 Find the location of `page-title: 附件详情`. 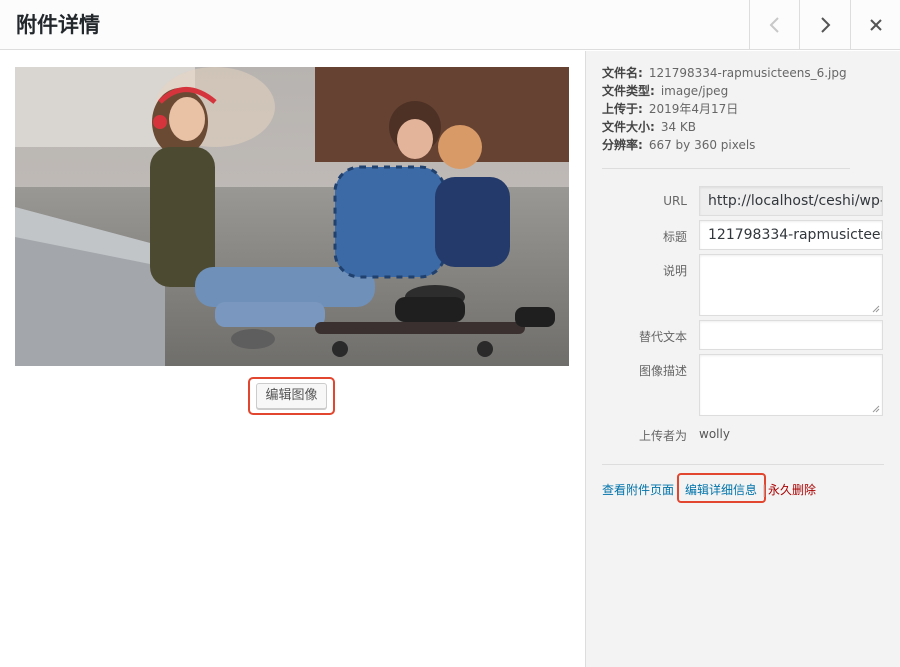

page-title: 附件详情 is located at coordinates (58, 25).